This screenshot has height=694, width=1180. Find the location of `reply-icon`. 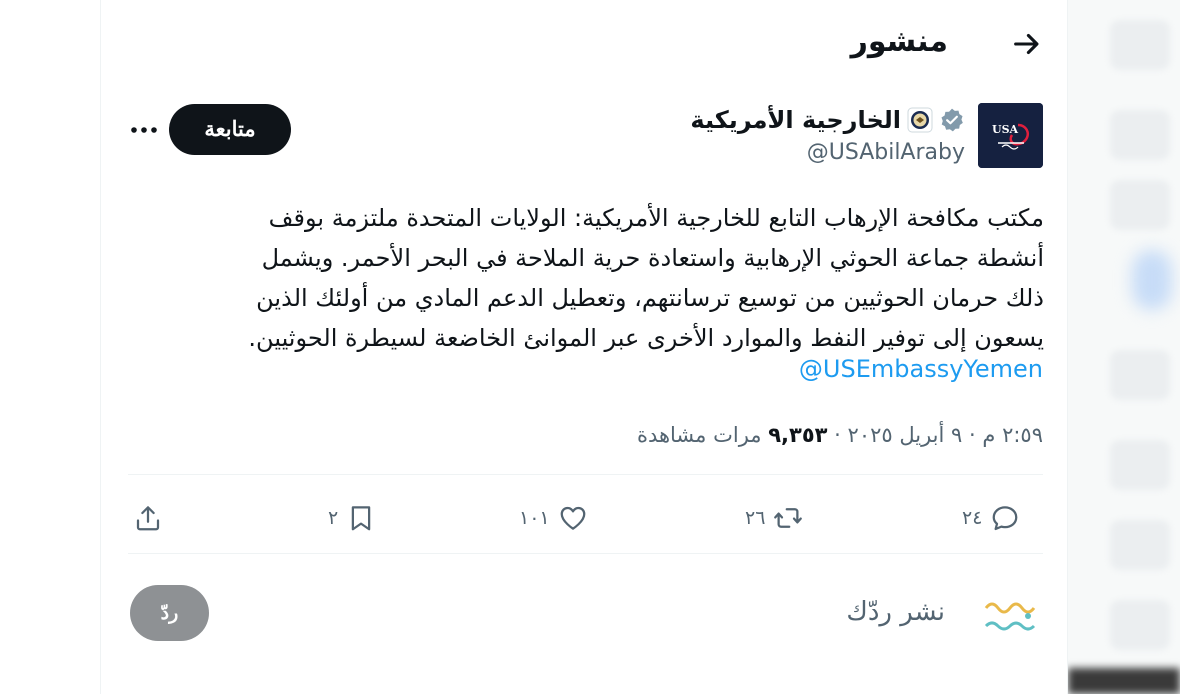

reply-icon is located at coordinates (1005, 518).